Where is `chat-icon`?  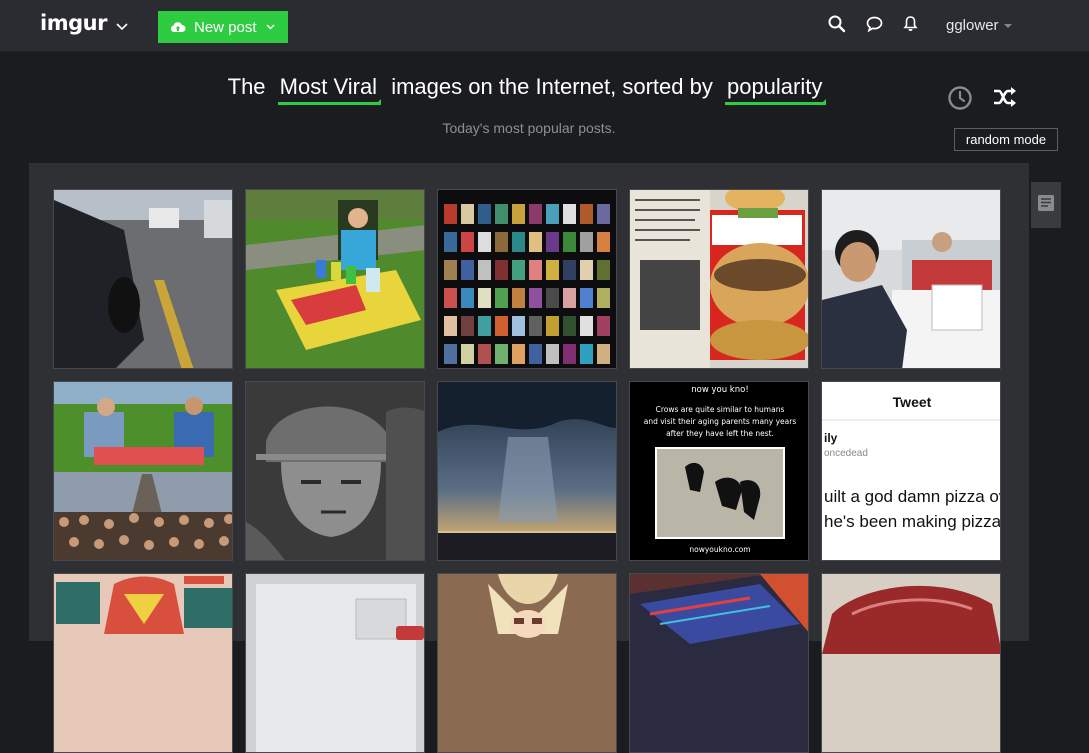
chat-icon is located at coordinates (874, 24).